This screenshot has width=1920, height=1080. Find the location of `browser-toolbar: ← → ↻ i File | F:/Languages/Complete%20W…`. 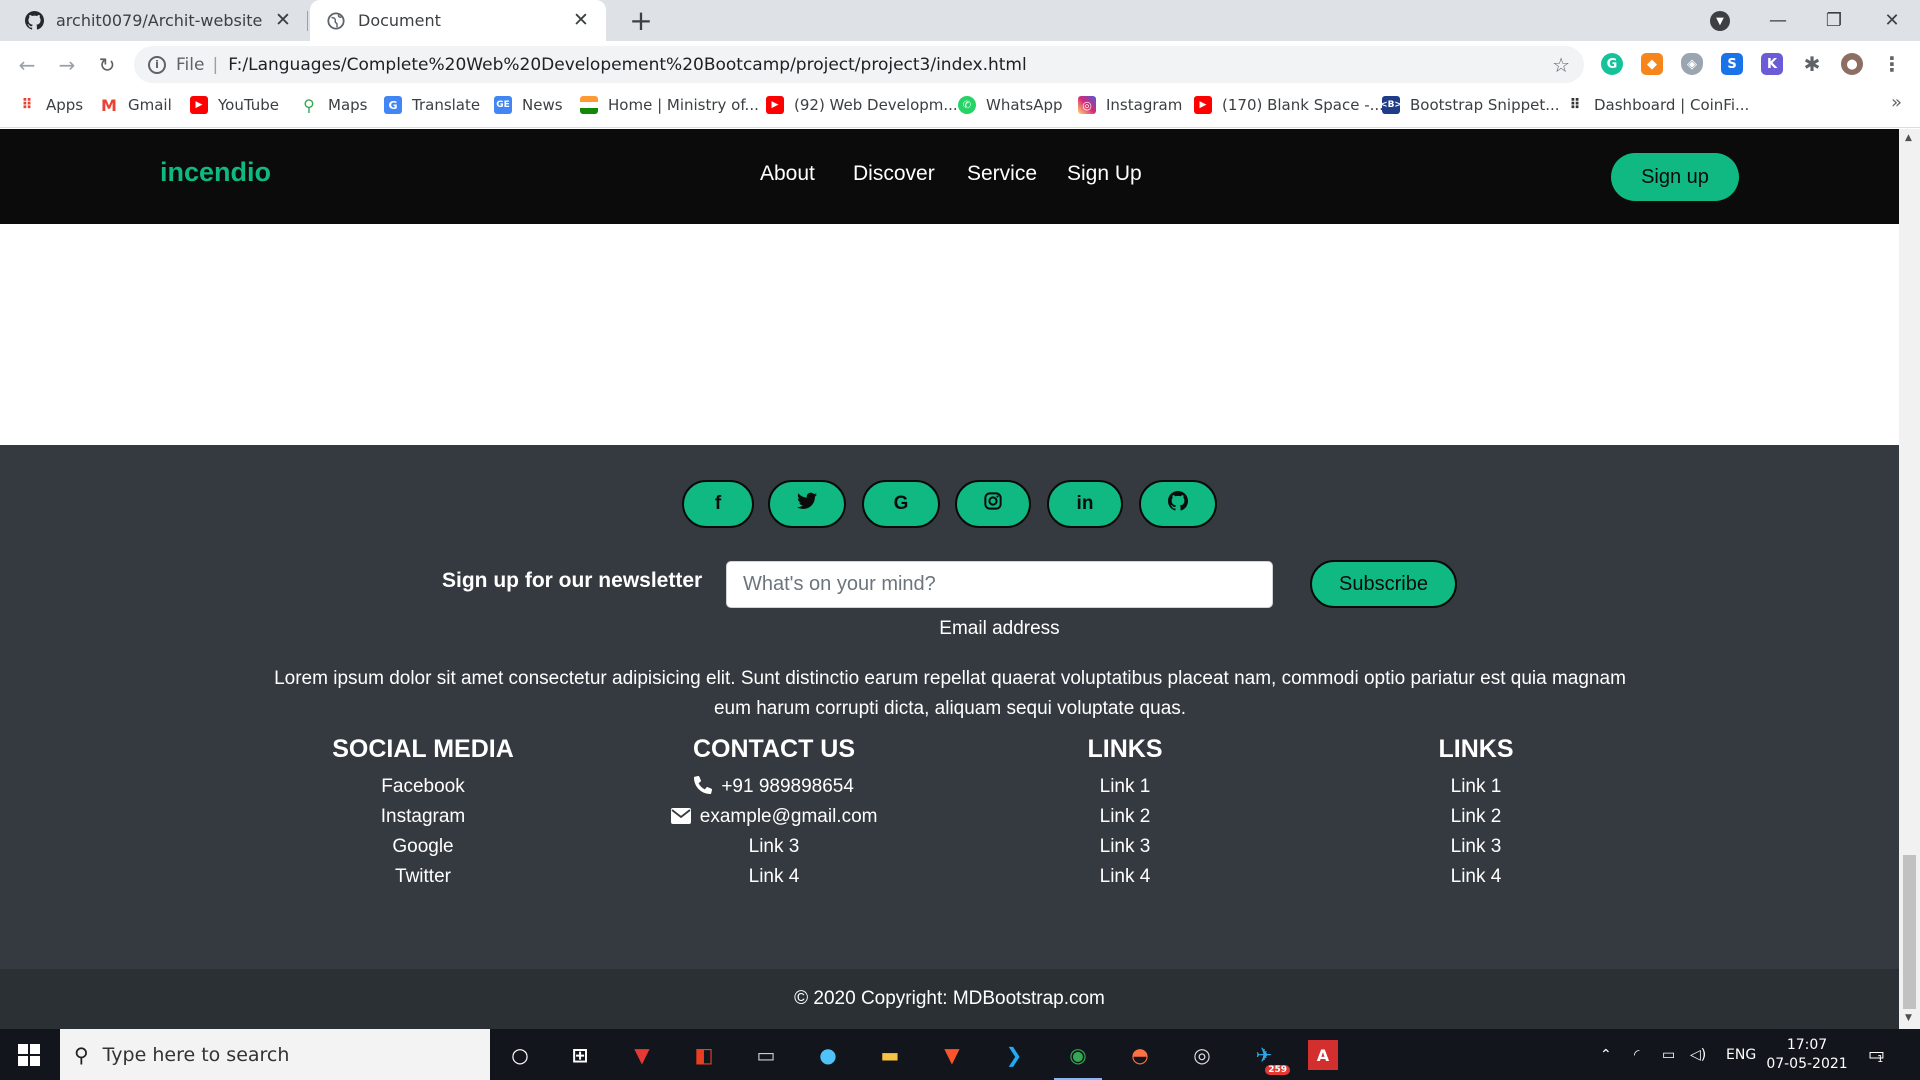

browser-toolbar: ← → ↻ i File | F:/Languages/Complete%20W… is located at coordinates (960, 64).